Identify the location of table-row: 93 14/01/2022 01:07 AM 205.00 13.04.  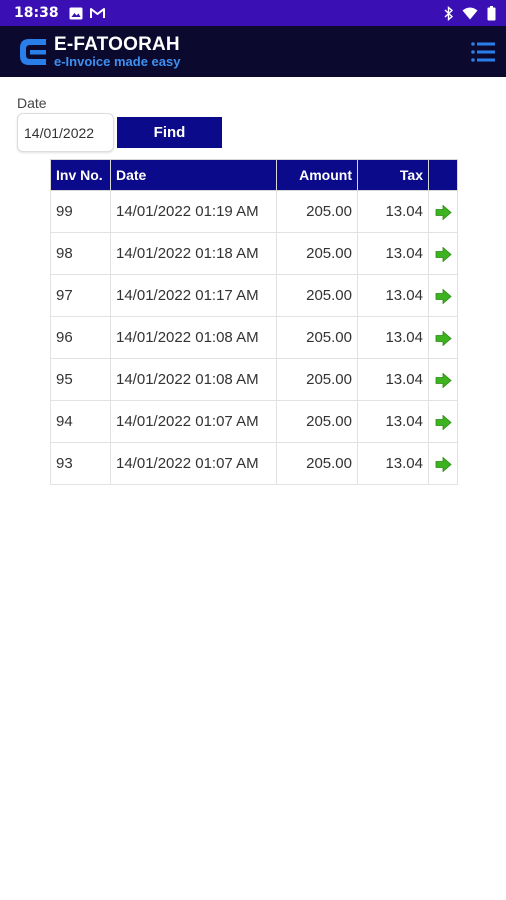
(254, 463).